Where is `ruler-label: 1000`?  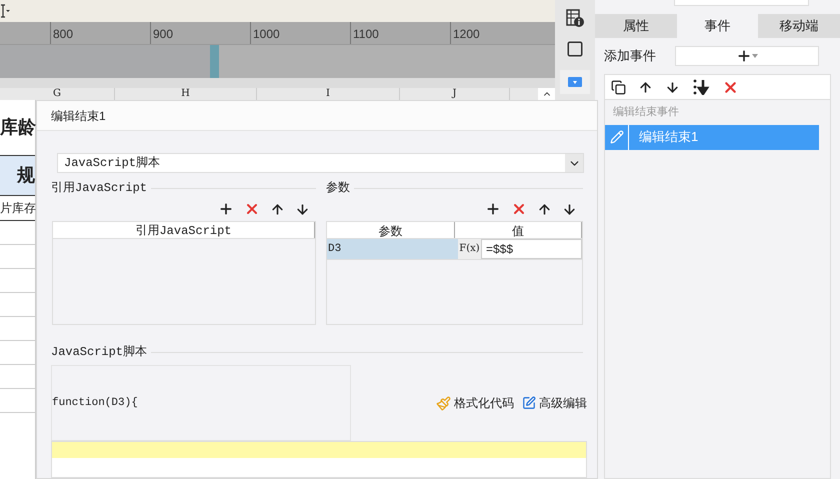 ruler-label: 1000 is located at coordinates (266, 34).